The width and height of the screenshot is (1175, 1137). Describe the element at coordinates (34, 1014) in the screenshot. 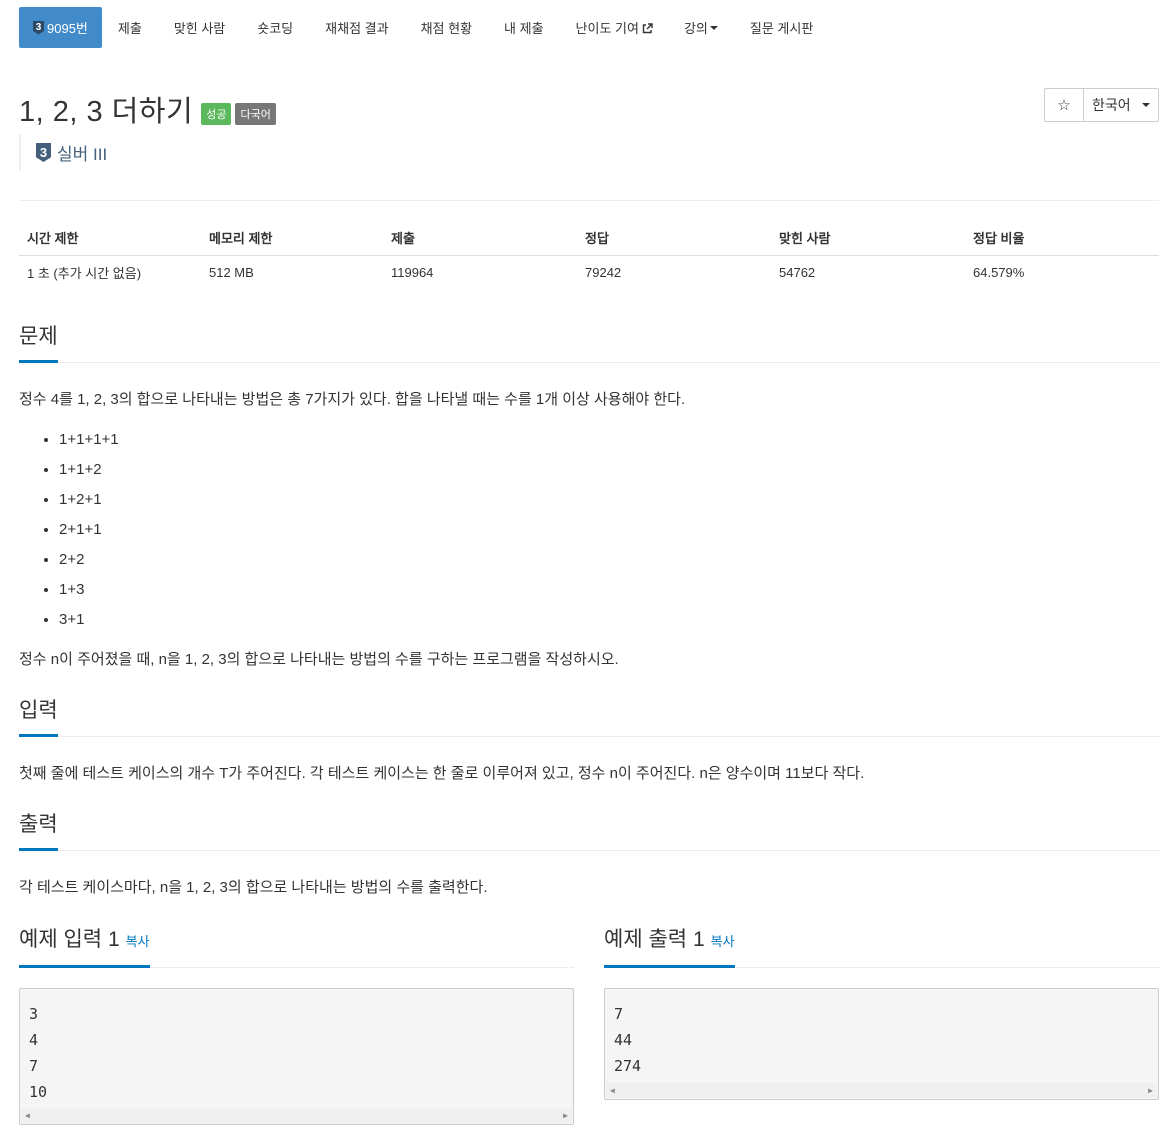

I see `sample-input-line: 3` at that location.